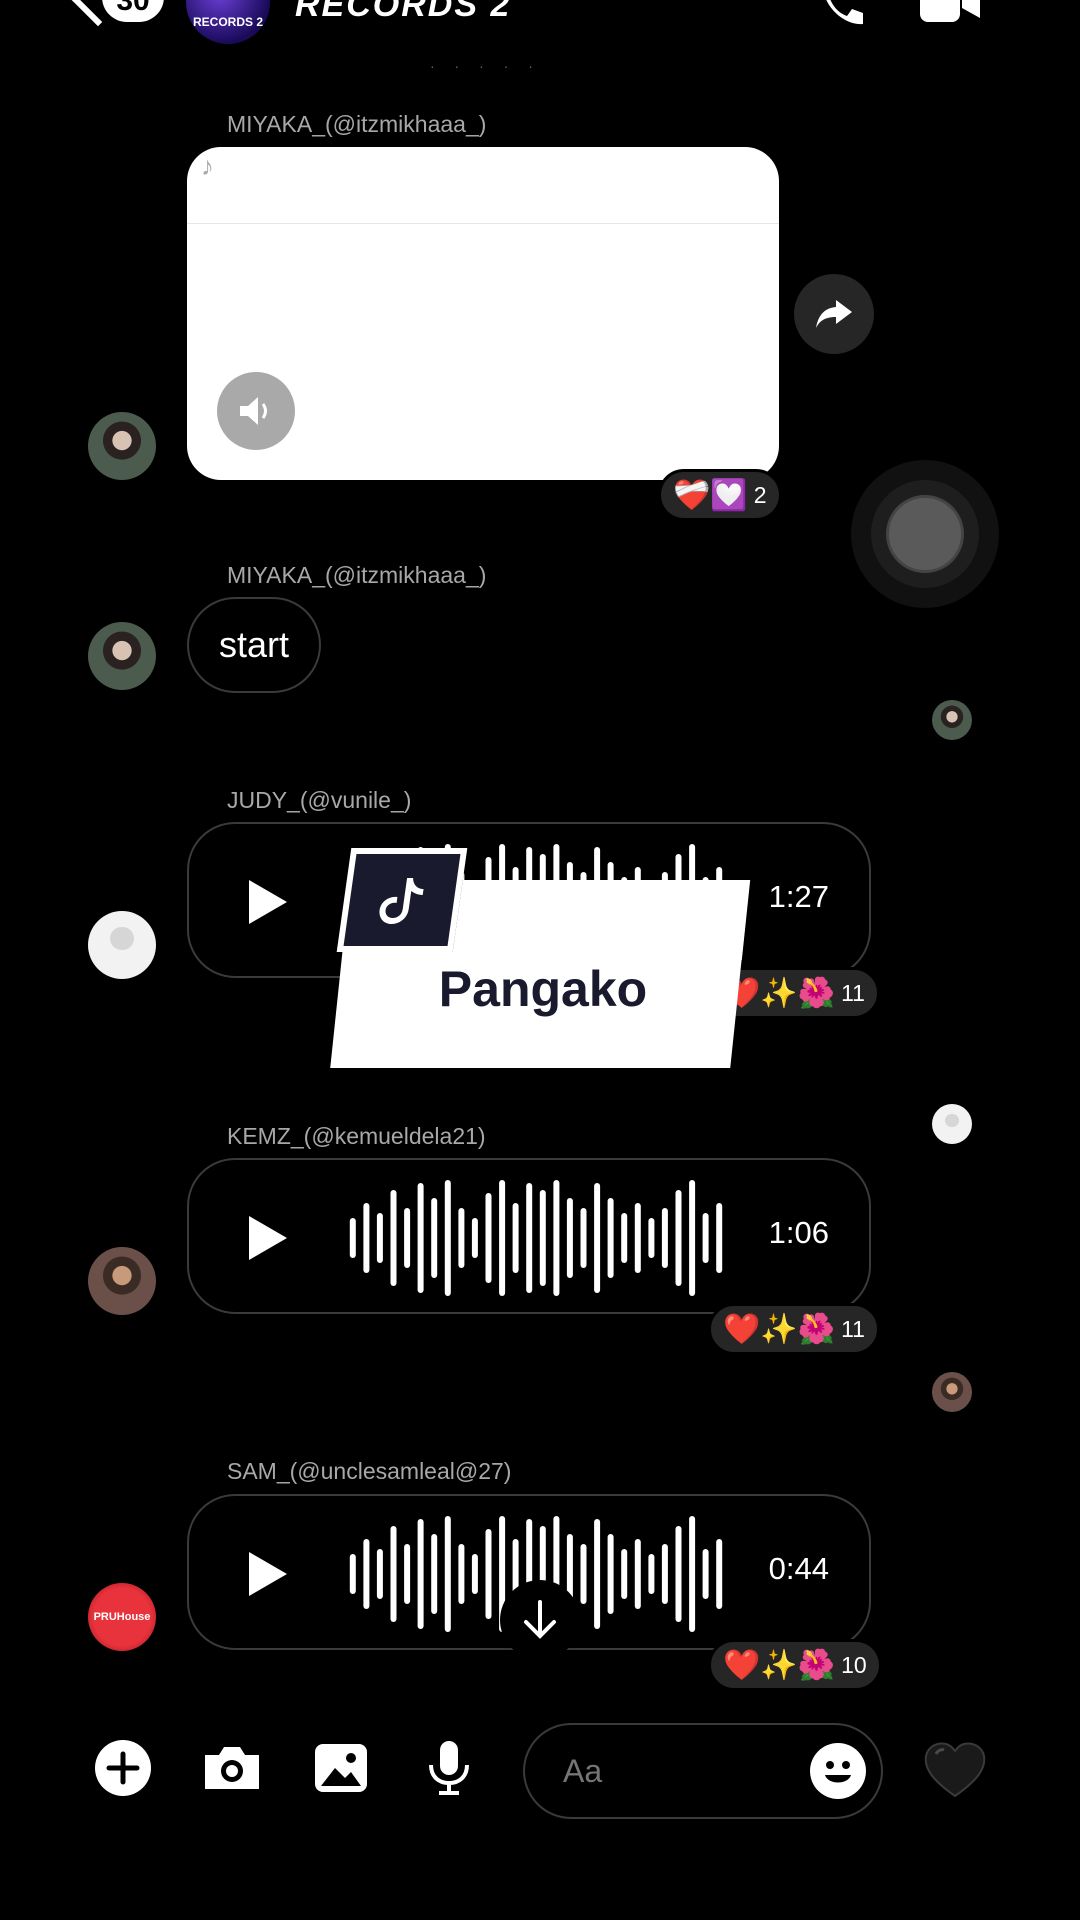 The height and width of the screenshot is (1920, 1080). What do you see at coordinates (798, 1232) in the screenshot?
I see `voice-duration: 1:06` at bounding box center [798, 1232].